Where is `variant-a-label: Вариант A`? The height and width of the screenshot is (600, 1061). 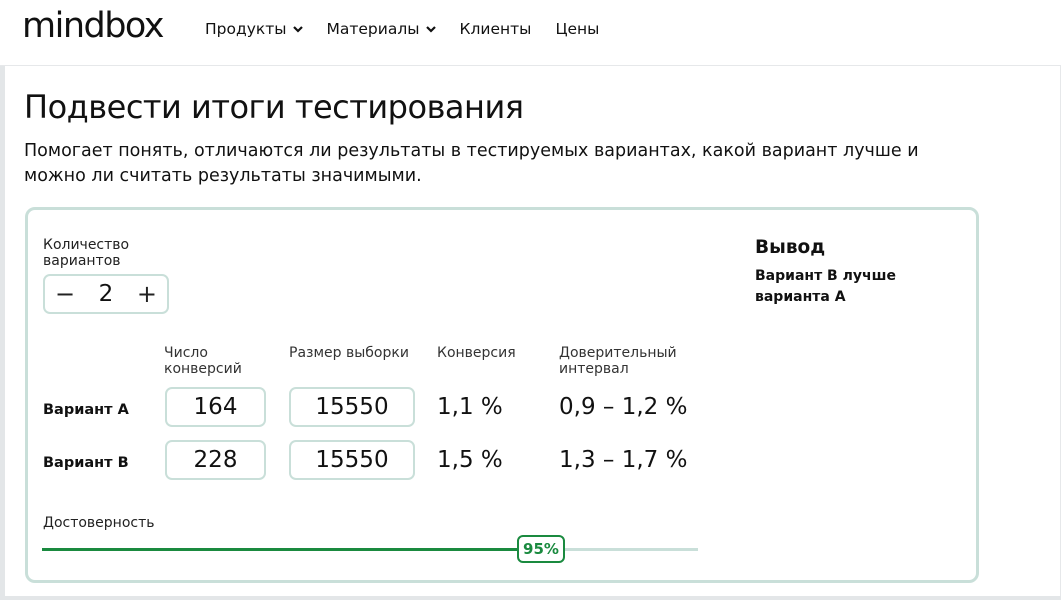
variant-a-label: Вариант A is located at coordinates (86, 410).